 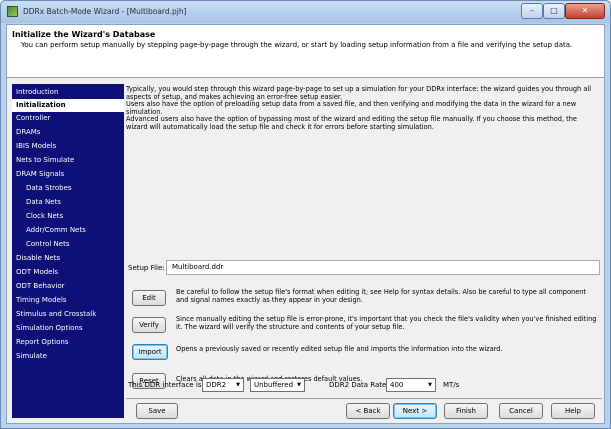 I want to click on setup-file-input: Multiboard.ddr, so click(x=383, y=267).